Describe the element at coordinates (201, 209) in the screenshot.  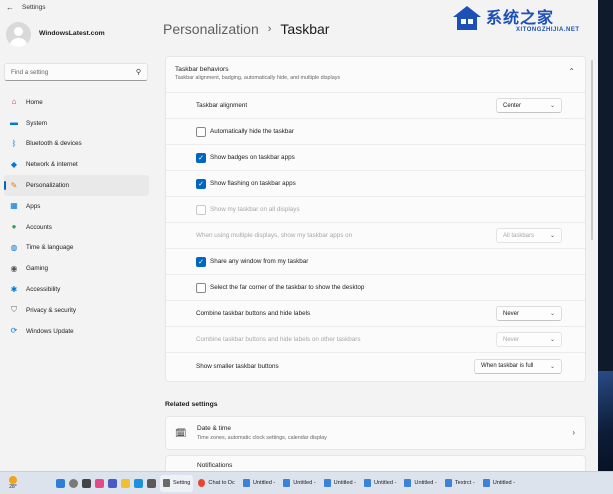
I see `all-displays-checkbox` at that location.